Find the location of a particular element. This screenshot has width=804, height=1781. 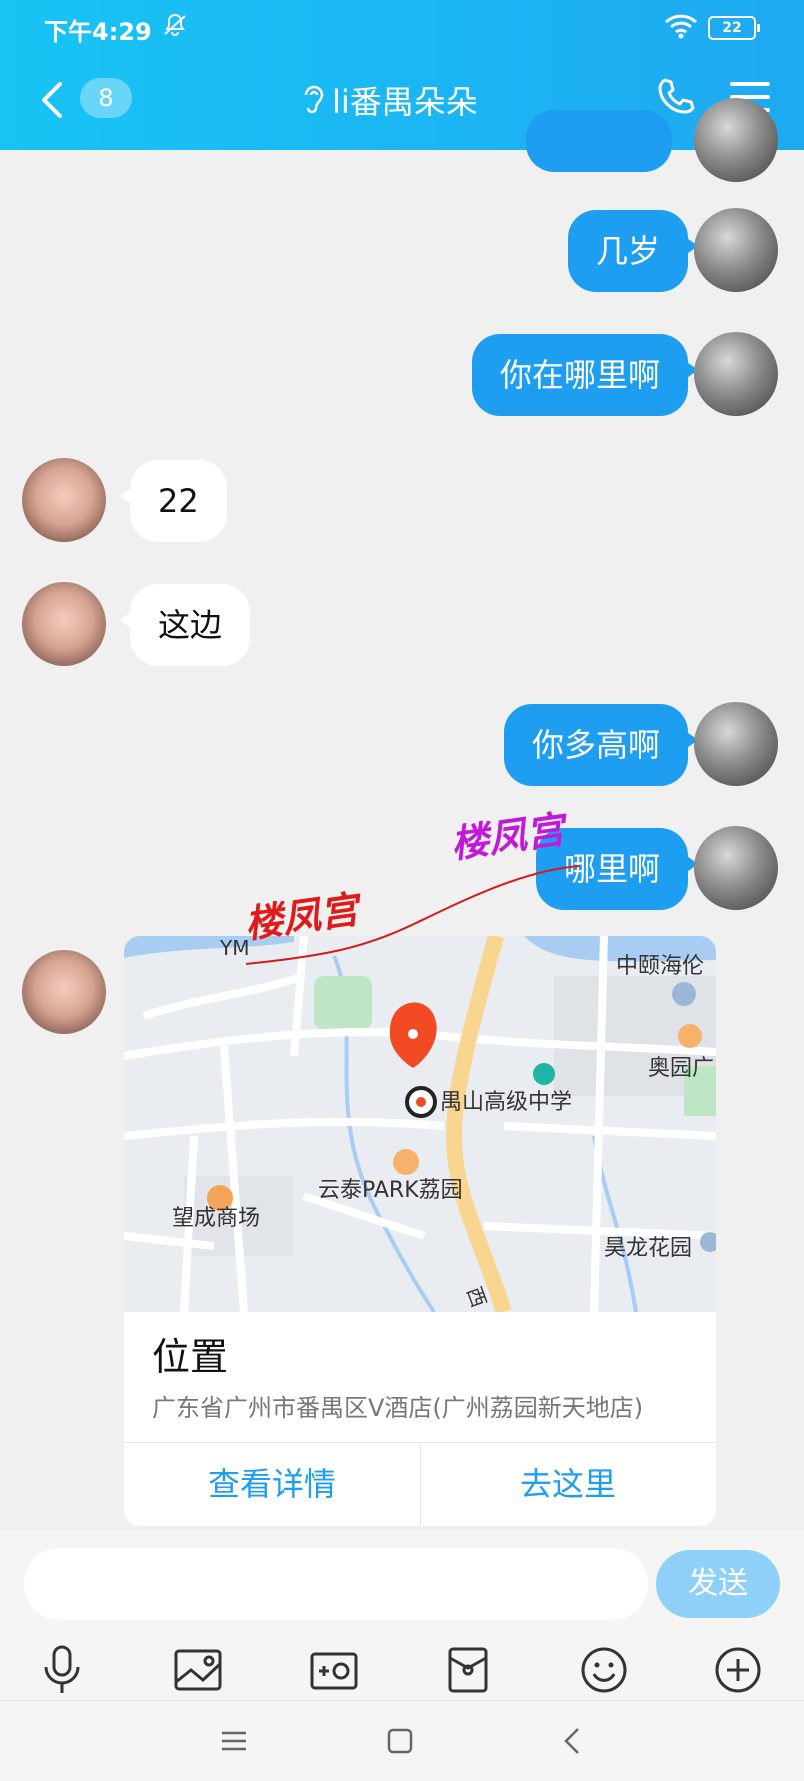

emoji-icon is located at coordinates (604, 1670).